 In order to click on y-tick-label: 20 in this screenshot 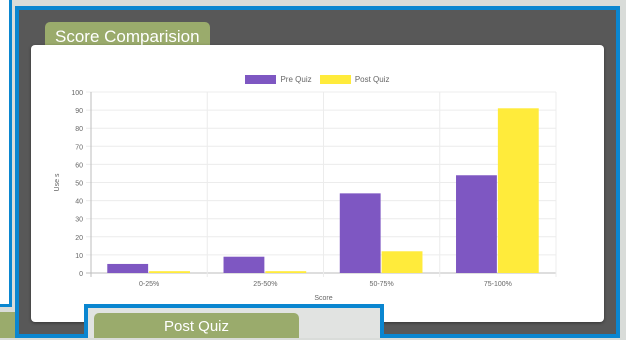, I will do `click(79, 238)`.